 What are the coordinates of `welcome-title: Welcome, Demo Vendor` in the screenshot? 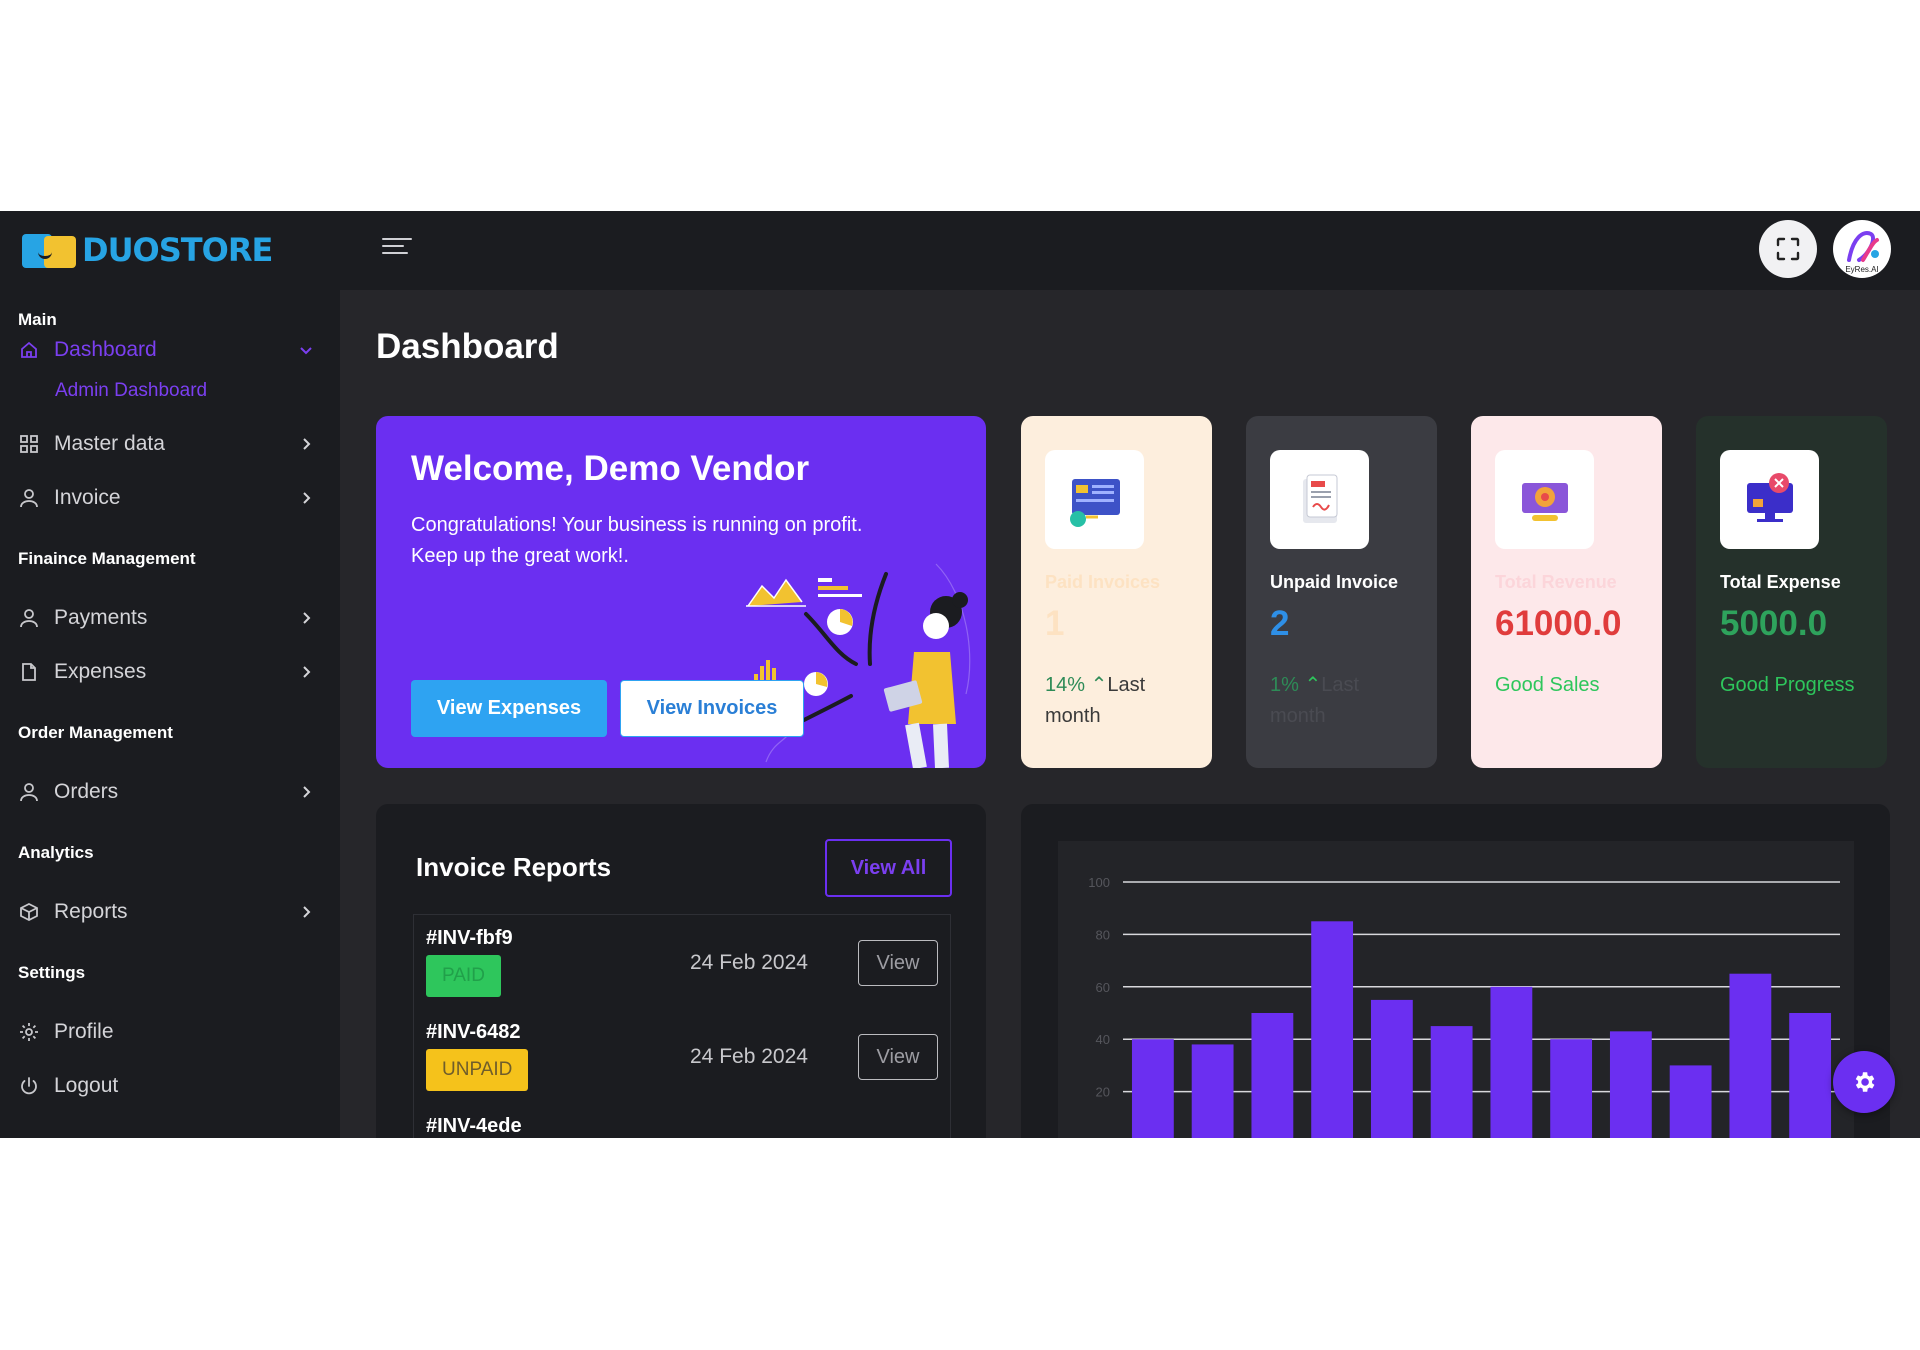 It's located at (610, 468).